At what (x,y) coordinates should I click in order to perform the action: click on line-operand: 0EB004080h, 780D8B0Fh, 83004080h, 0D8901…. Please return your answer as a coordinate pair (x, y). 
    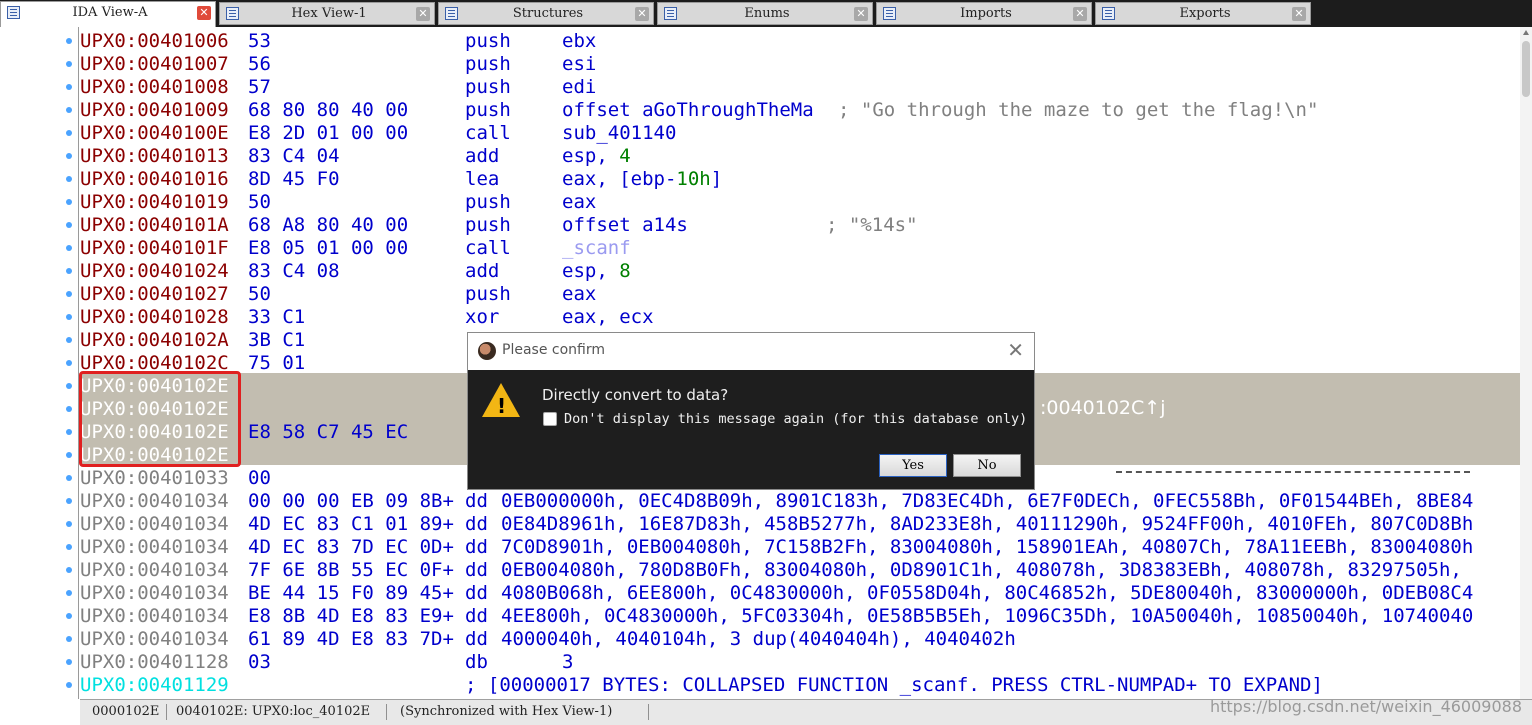
    Looking at the image, I should click on (981, 570).